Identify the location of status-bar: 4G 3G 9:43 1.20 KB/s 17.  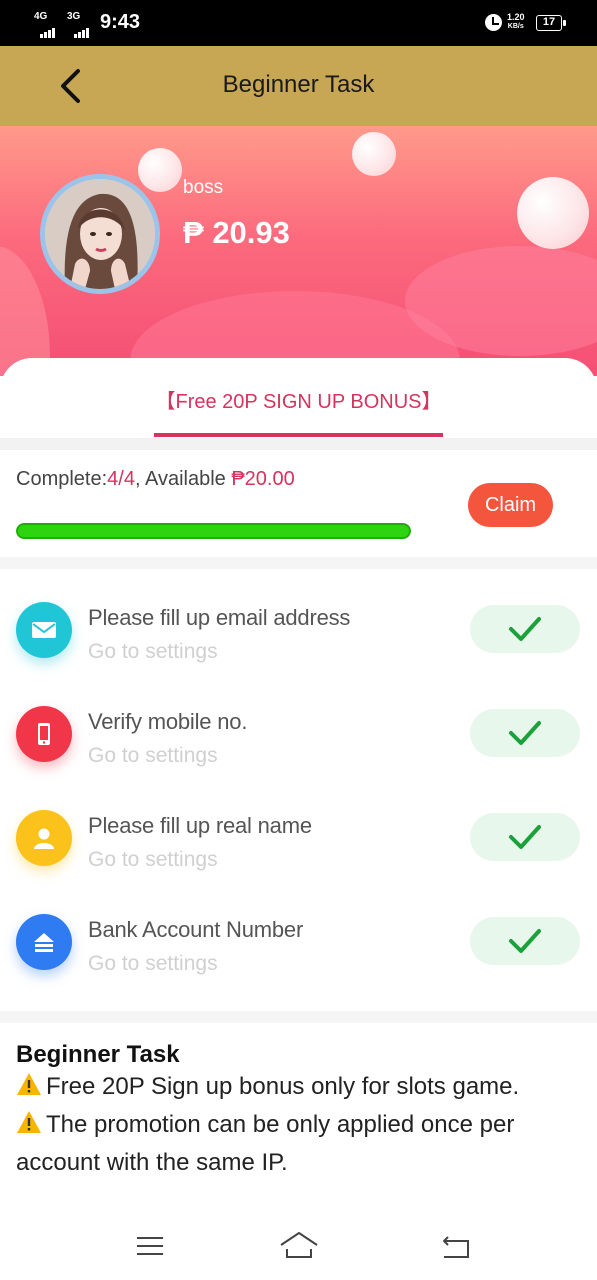
(298, 23).